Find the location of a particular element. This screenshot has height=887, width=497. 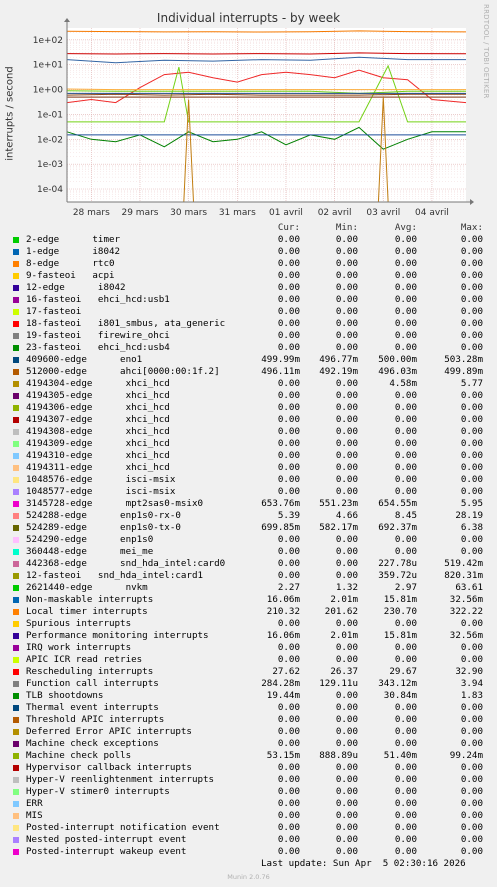

legend-row: 8-edge rtc0 0.00 0.00 0.00 0.00 is located at coordinates (248, 264).